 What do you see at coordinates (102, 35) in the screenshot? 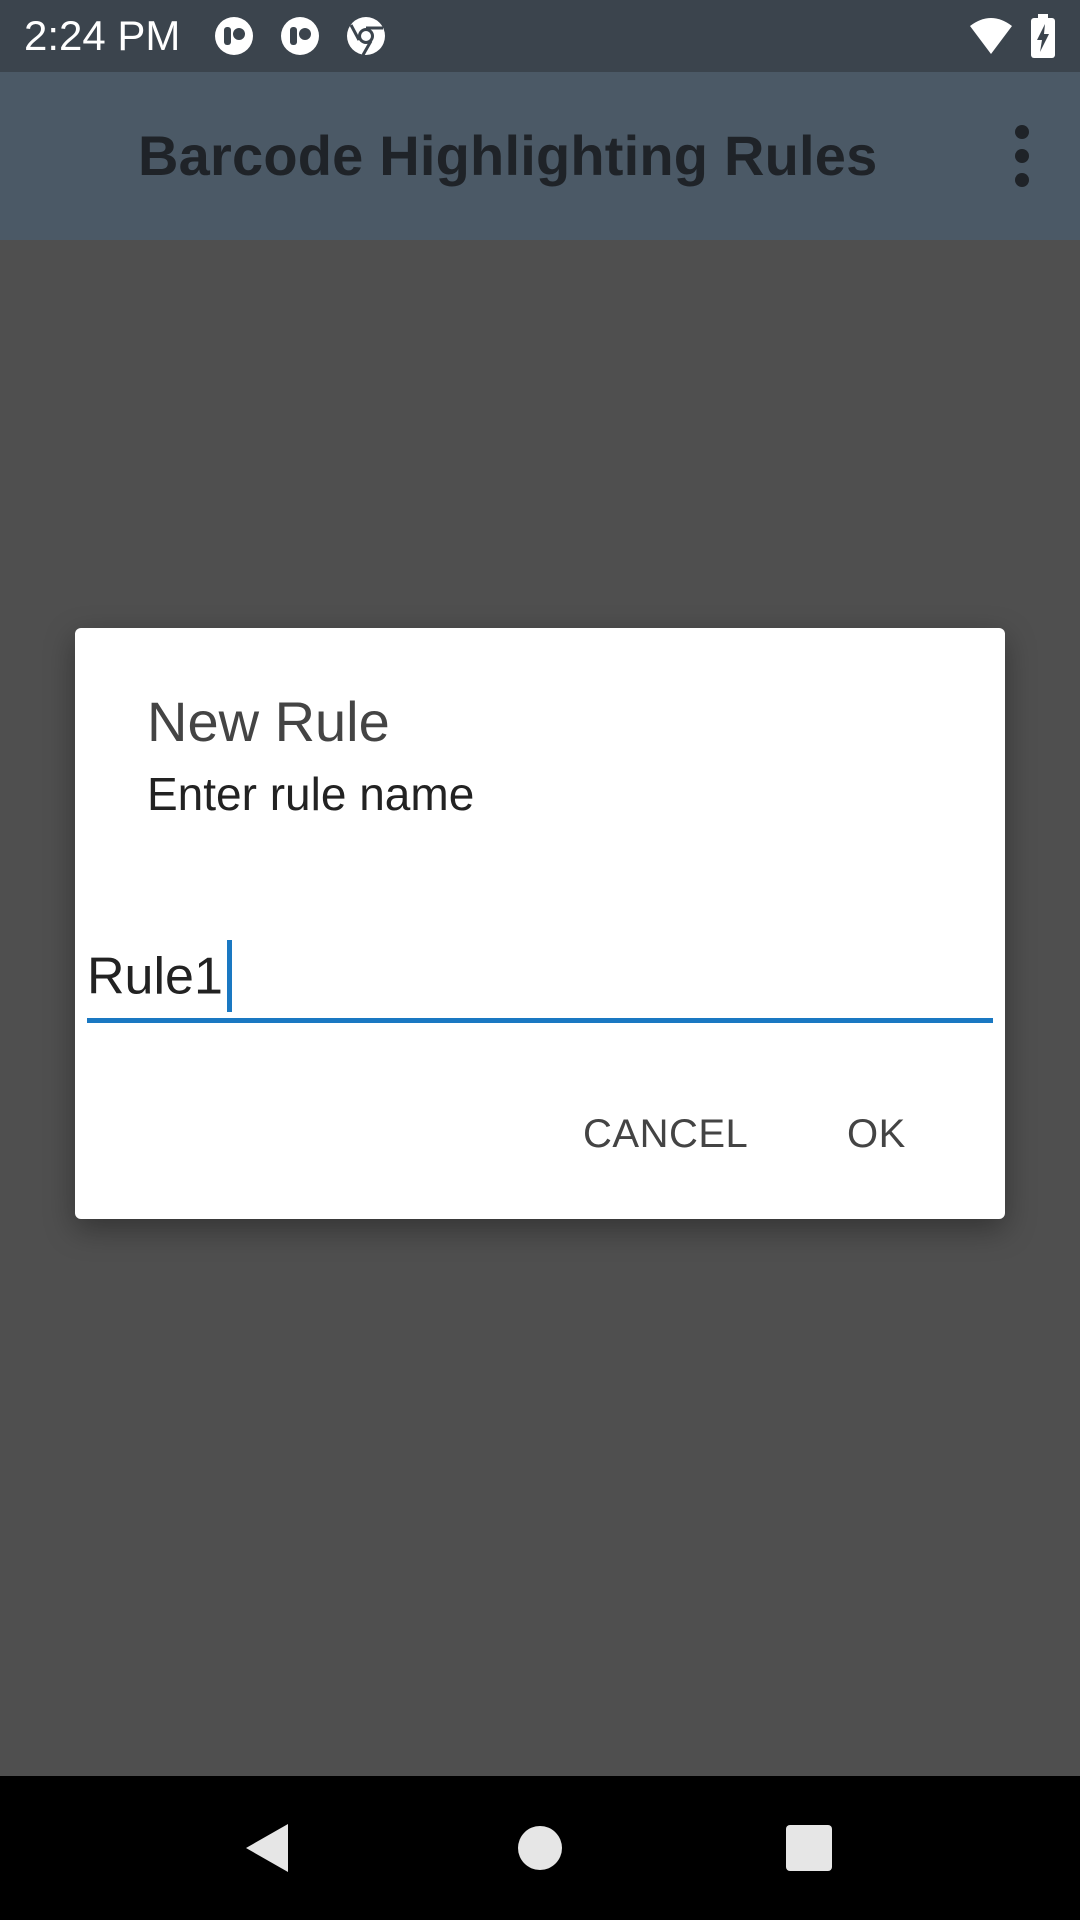
I see `status-time: 2:24 PM` at bounding box center [102, 35].